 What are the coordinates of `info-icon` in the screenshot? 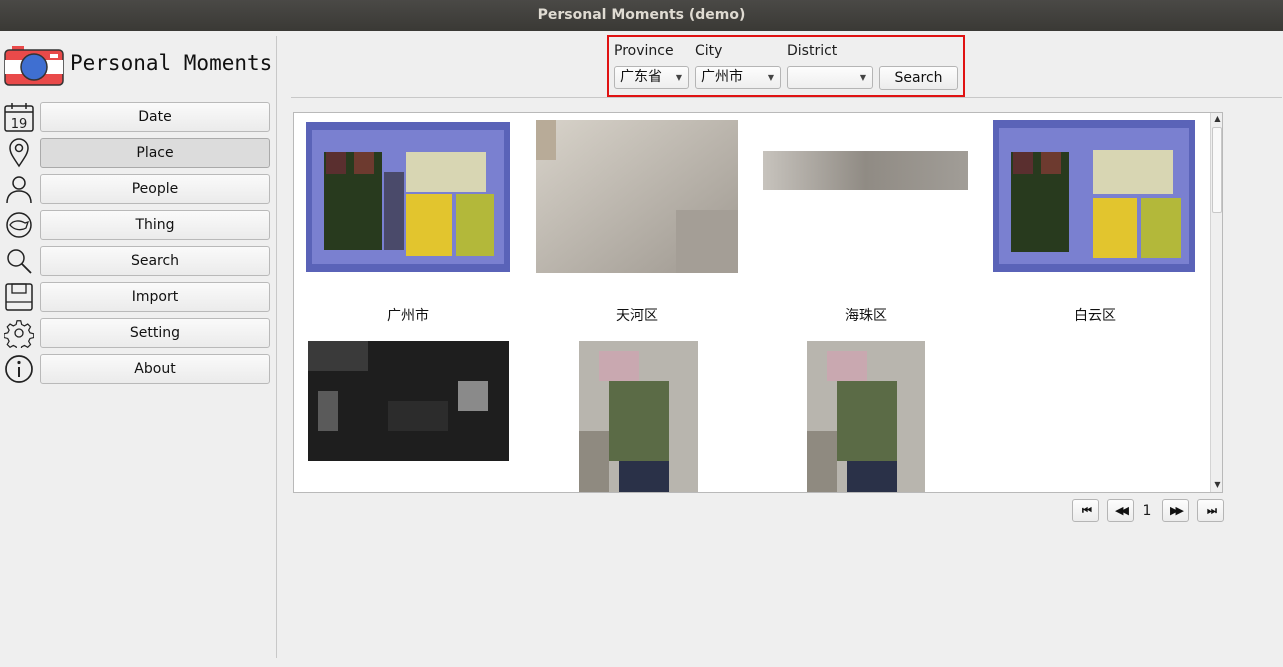 It's located at (19, 369).